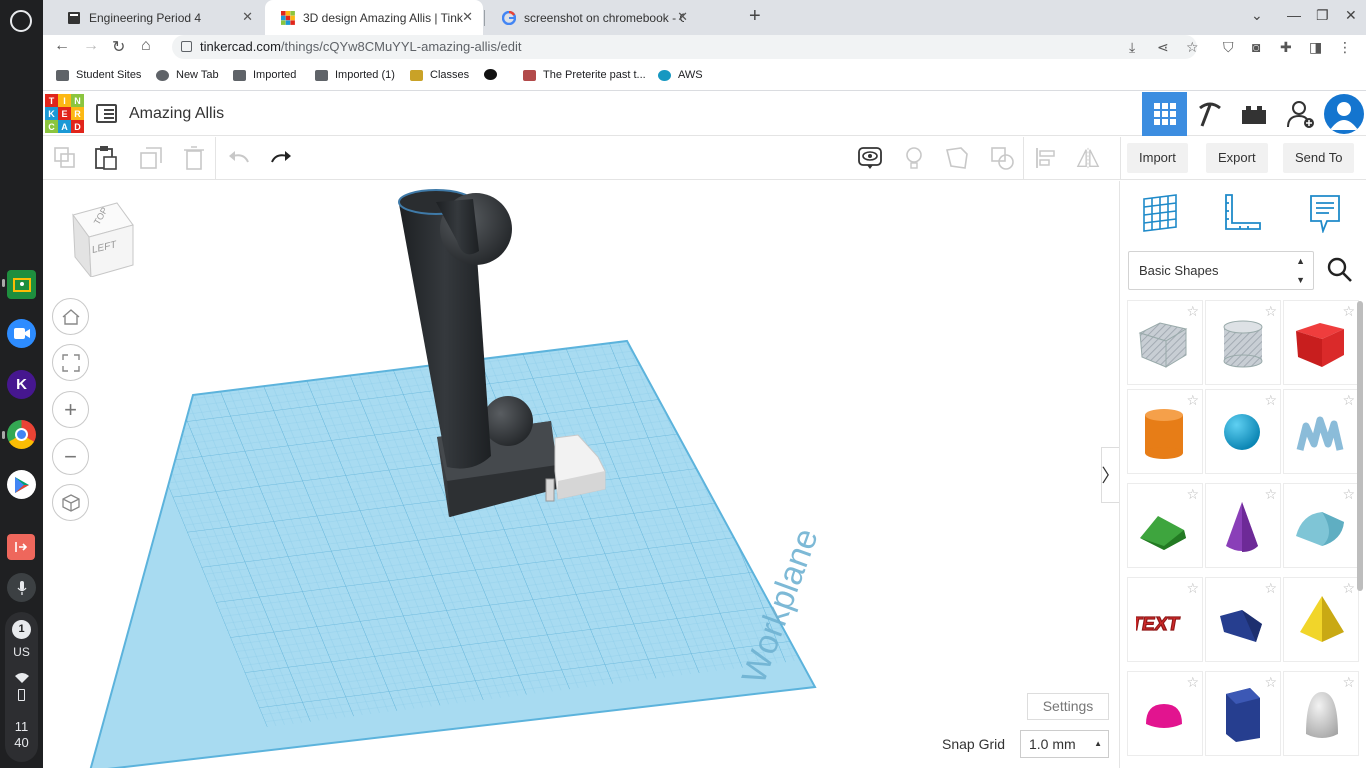  I want to click on shape-tile-box: ☆, so click(1321, 342).